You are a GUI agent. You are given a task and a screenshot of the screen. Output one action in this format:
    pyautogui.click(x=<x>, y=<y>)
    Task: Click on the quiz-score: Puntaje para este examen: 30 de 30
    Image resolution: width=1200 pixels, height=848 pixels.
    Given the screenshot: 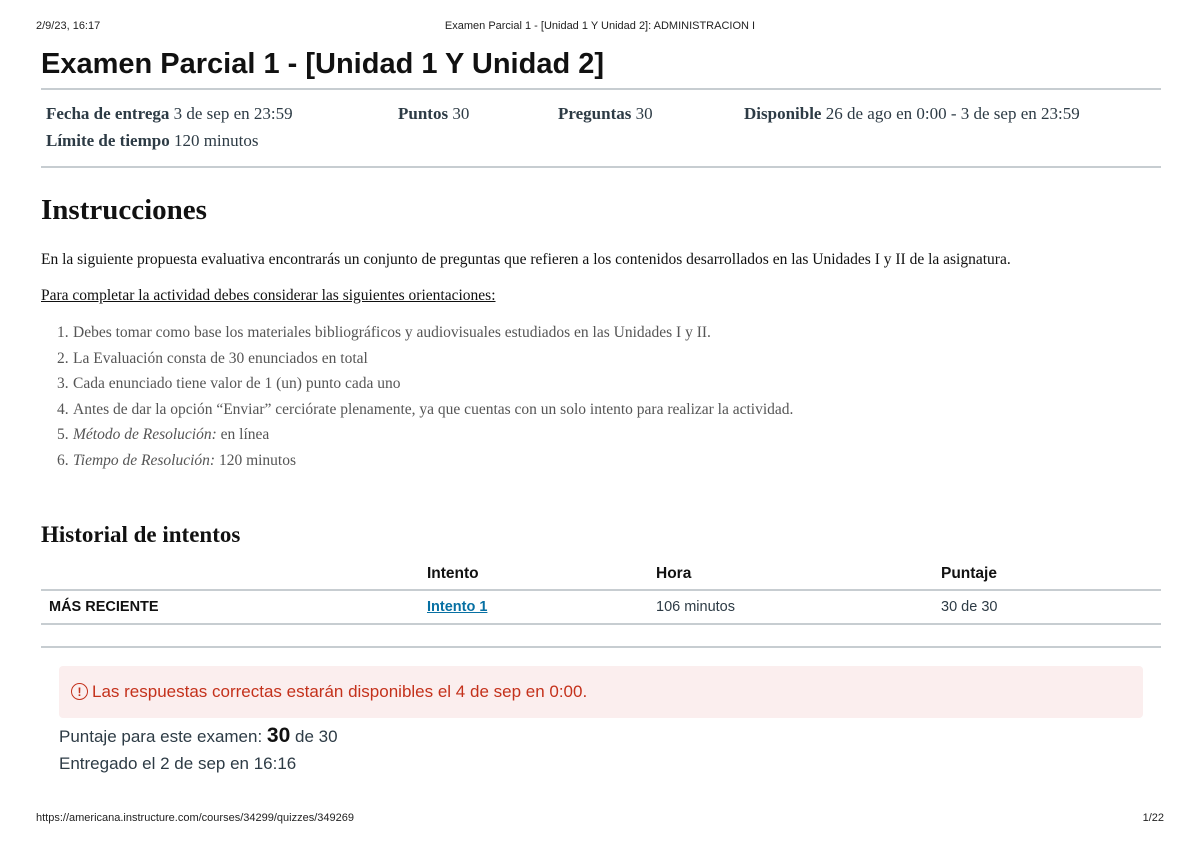 What is the action you would take?
    pyautogui.click(x=610, y=736)
    